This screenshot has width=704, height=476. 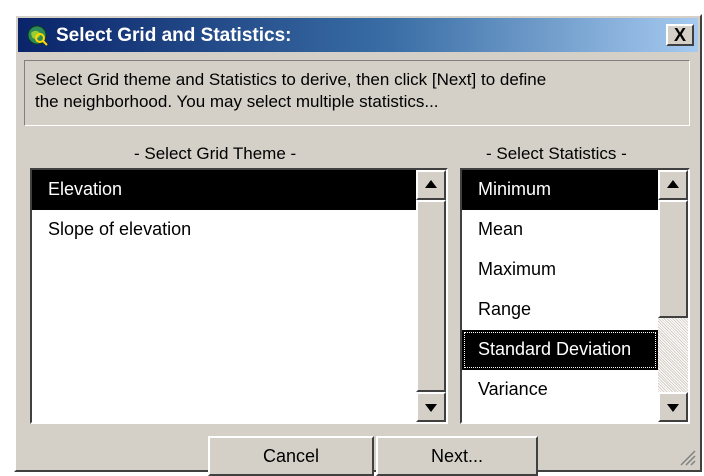 I want to click on grid-theme-label: - Select Grid Theme -, so click(x=215, y=153).